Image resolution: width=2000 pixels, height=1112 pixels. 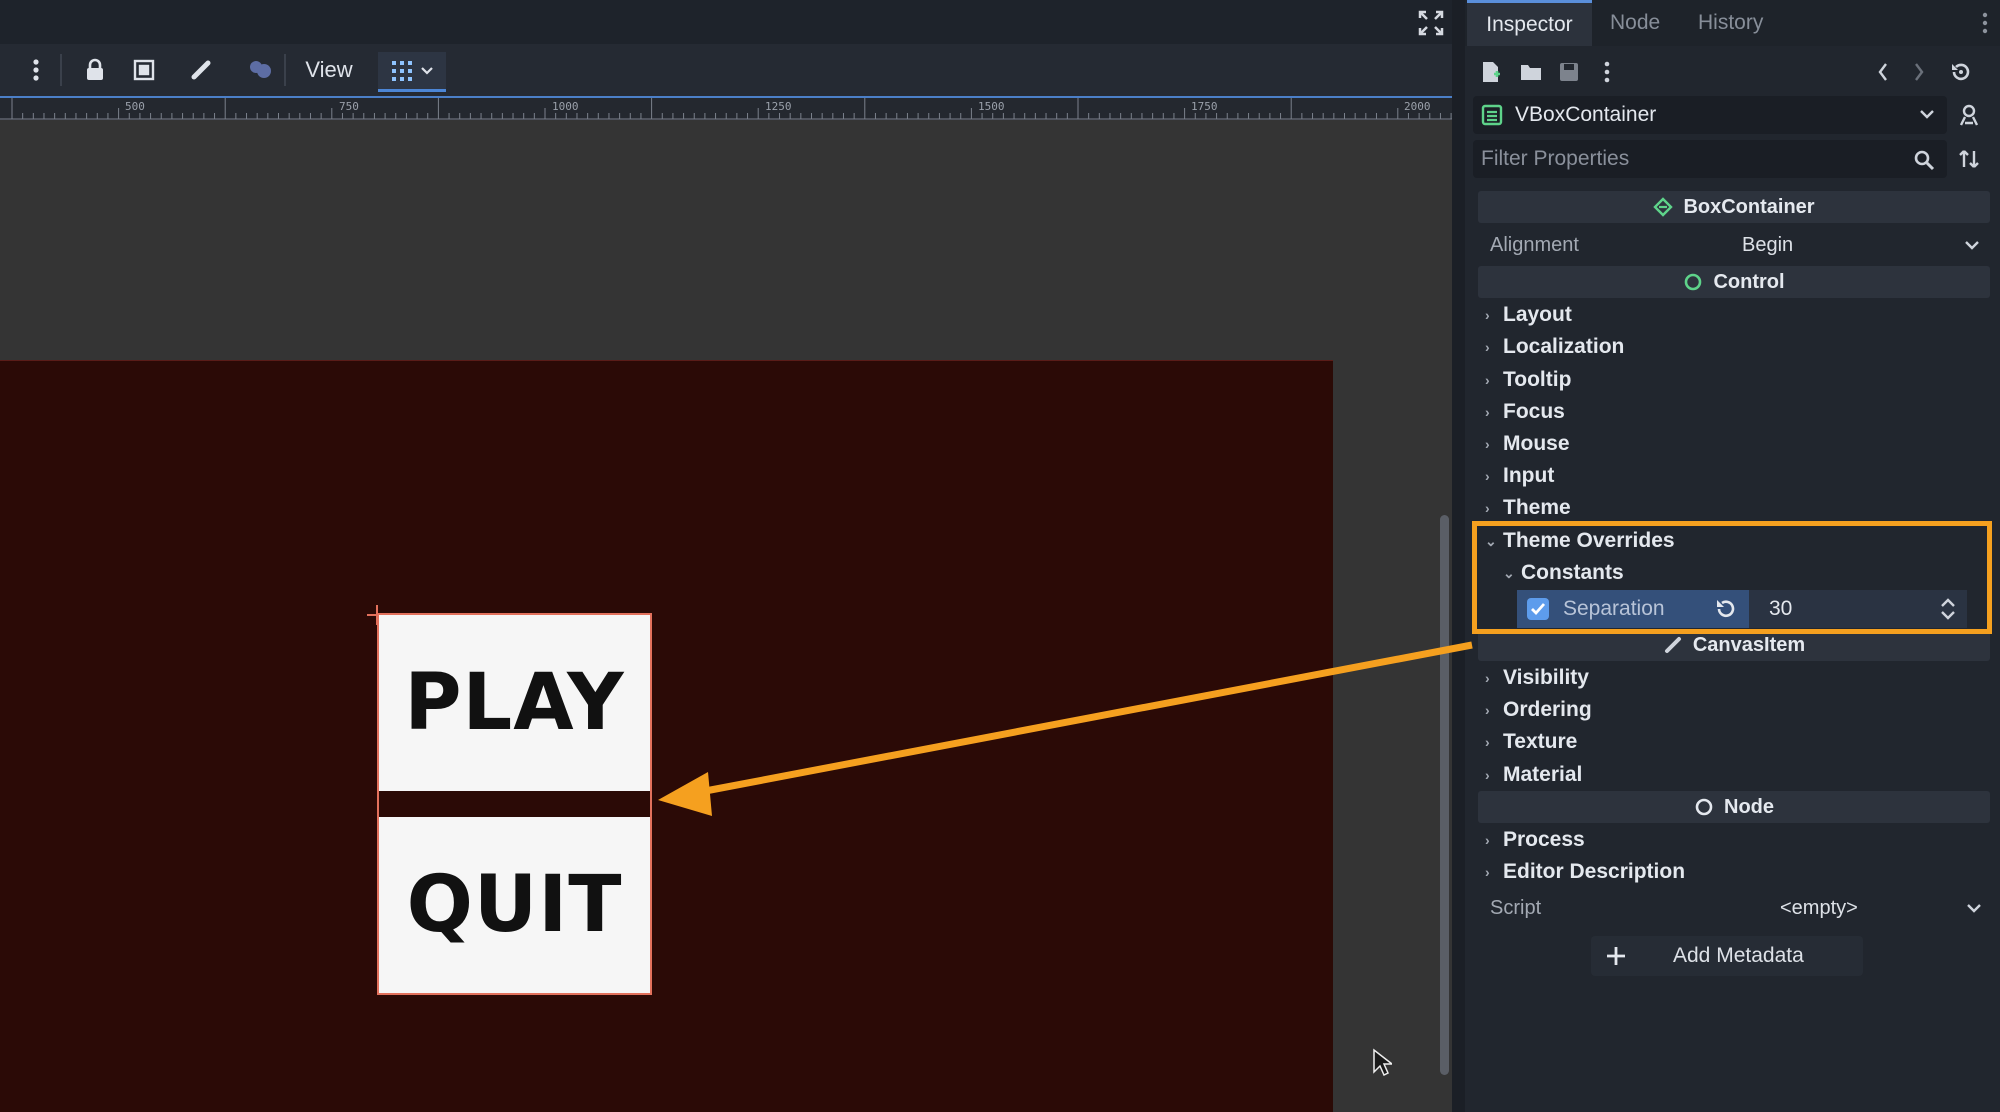 I want to click on snap-options-button, so click(x=412, y=72).